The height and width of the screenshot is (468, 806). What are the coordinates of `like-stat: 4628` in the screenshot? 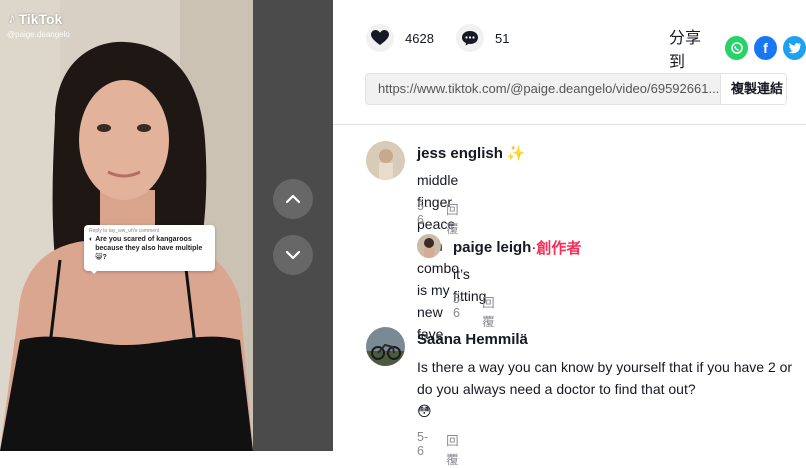 It's located at (400, 38).